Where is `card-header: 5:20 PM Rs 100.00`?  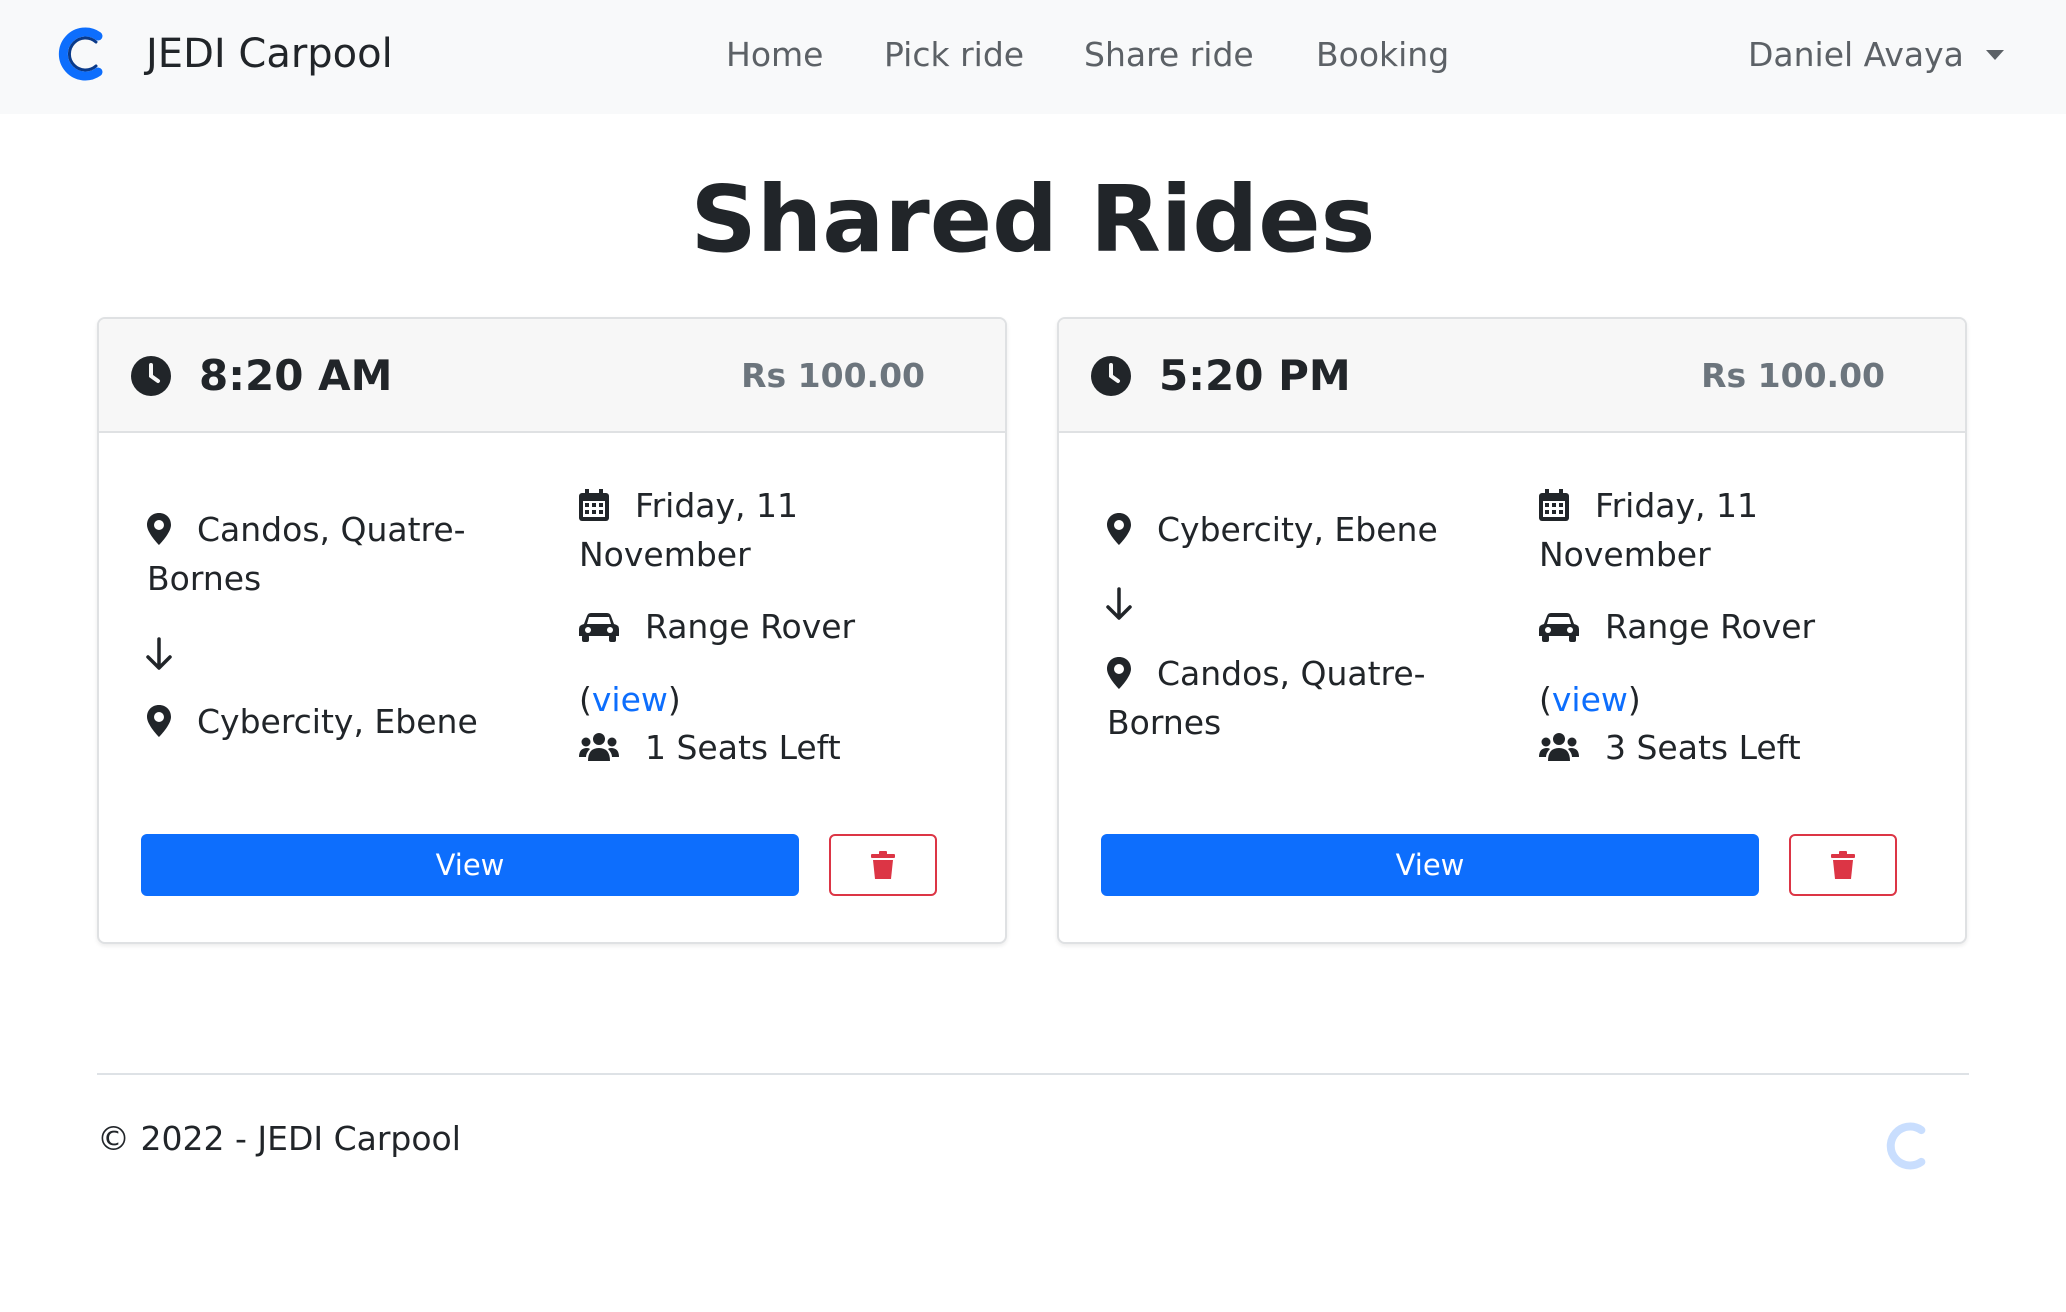
card-header: 5:20 PM Rs 100.00 is located at coordinates (1512, 376).